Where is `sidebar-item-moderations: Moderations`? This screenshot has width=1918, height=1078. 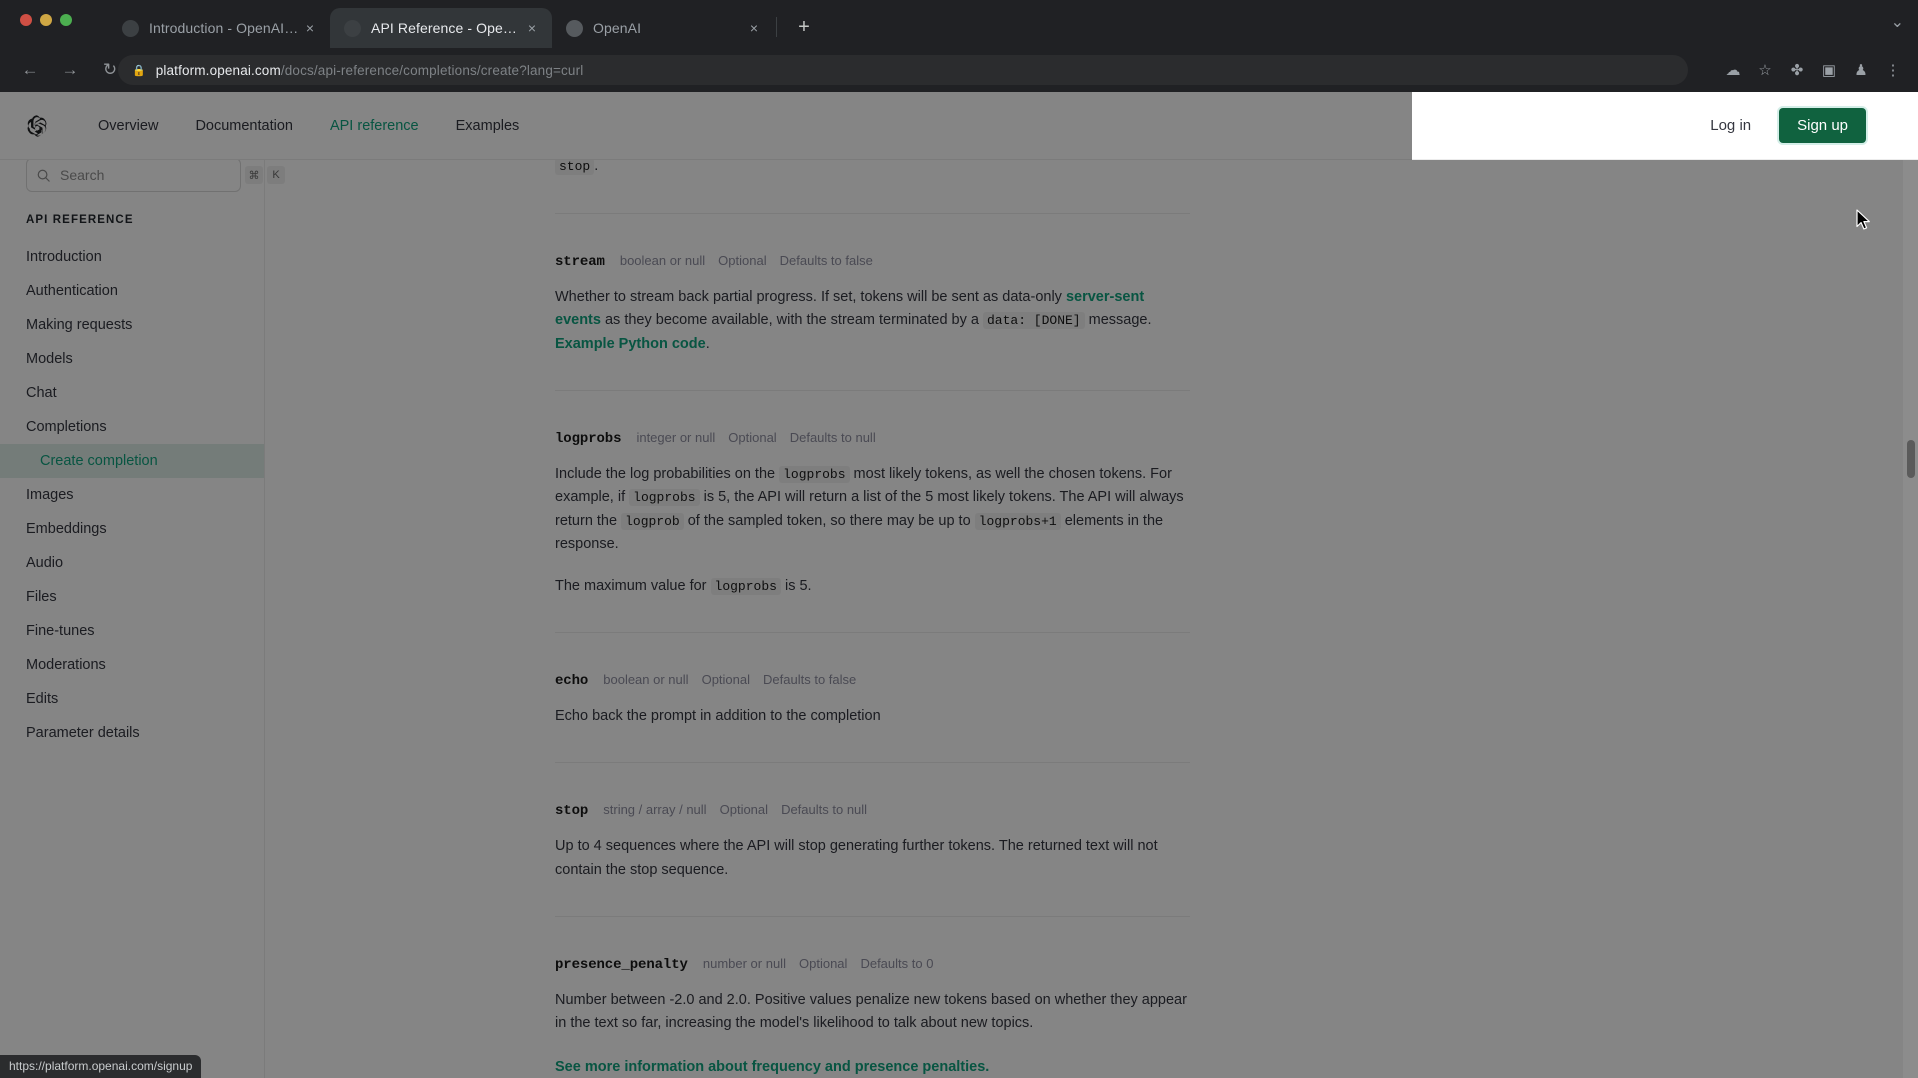
sidebar-item-moderations: Moderations is located at coordinates (132, 665).